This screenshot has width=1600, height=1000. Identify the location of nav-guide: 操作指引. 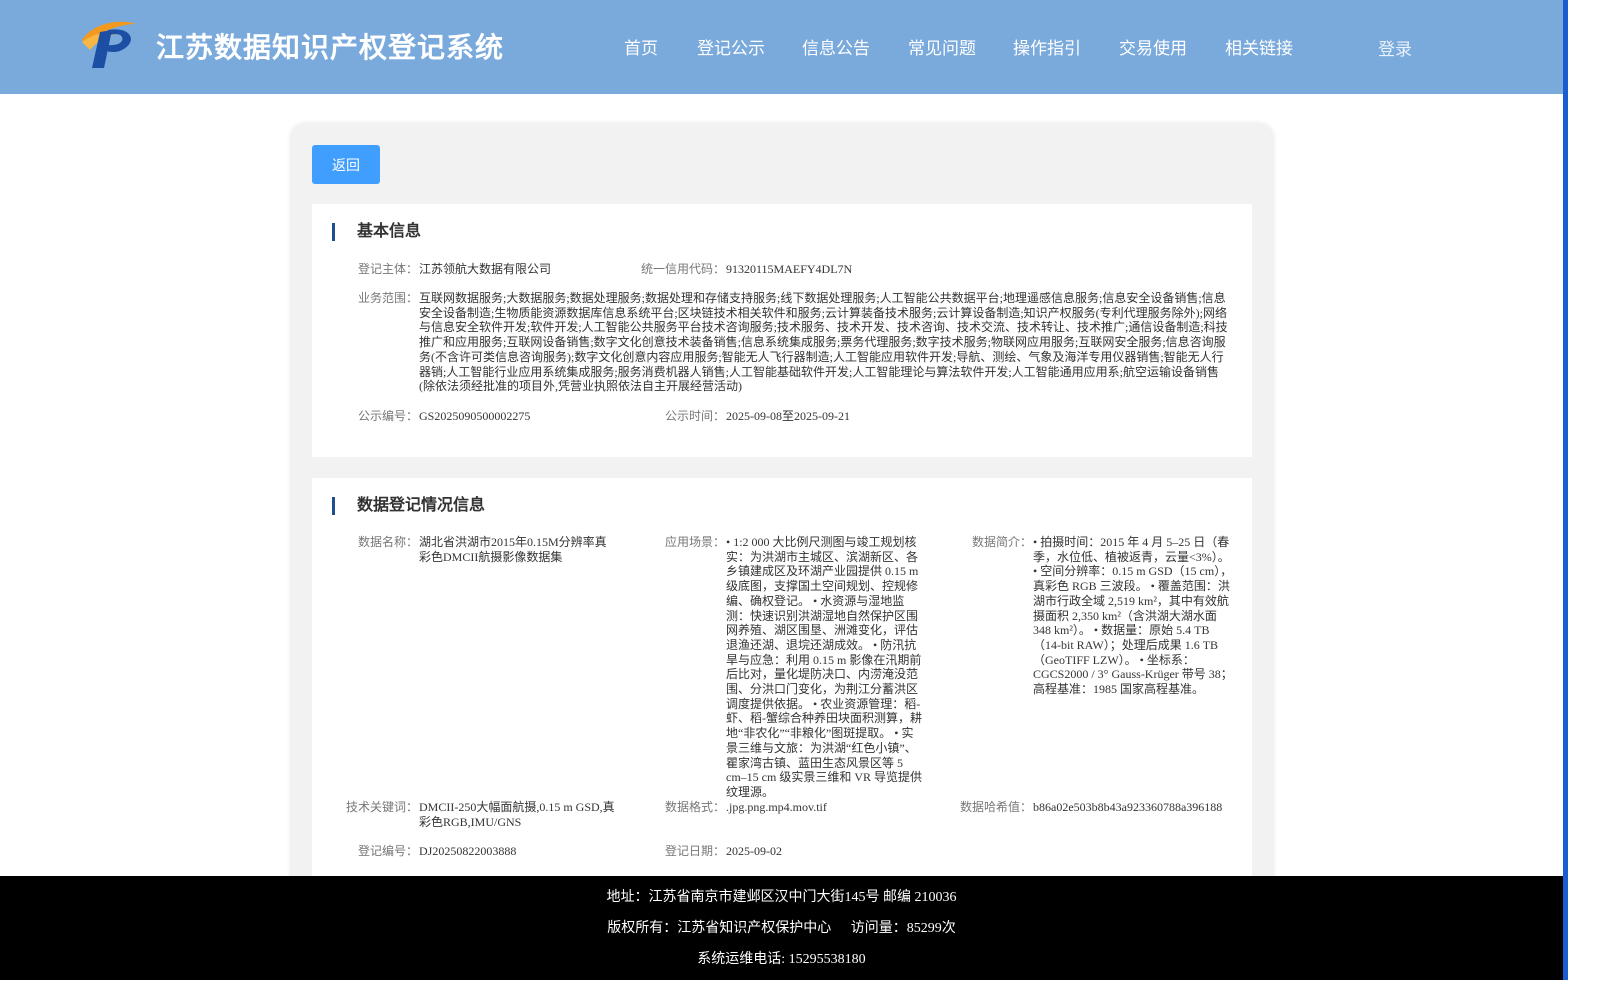
(1047, 46).